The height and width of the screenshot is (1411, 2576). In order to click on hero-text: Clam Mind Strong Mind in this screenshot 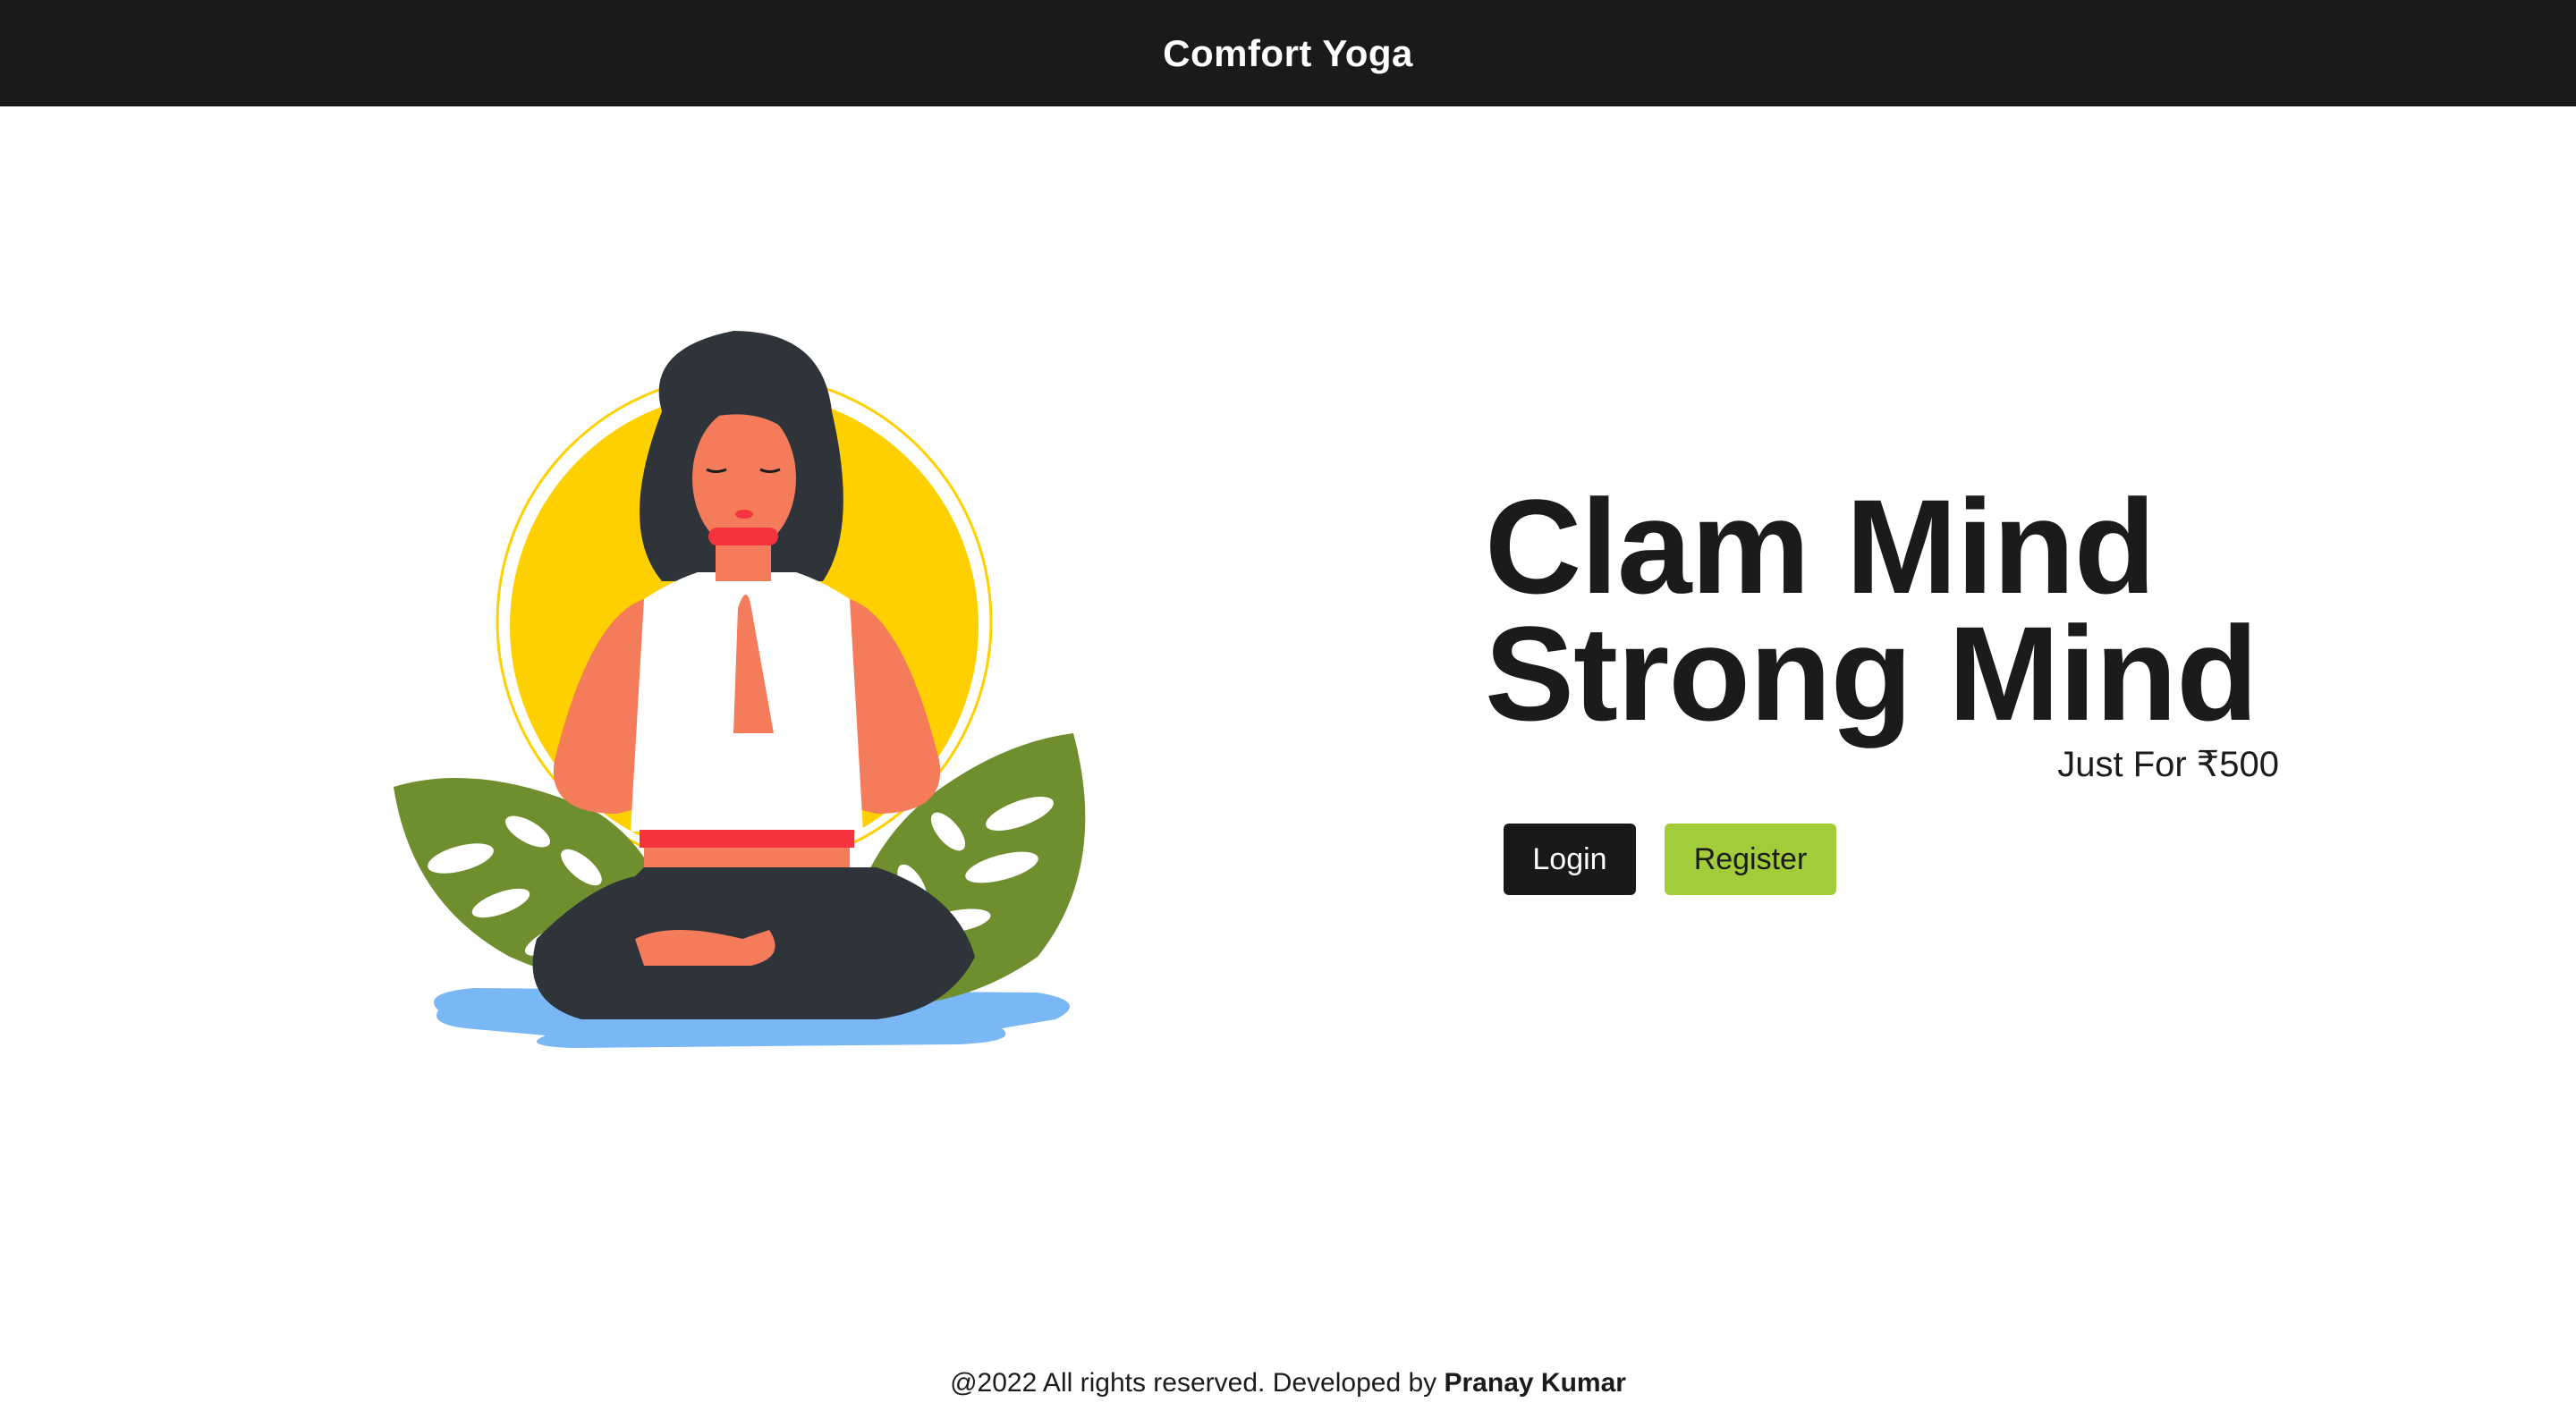, I will do `click(1887, 610)`.